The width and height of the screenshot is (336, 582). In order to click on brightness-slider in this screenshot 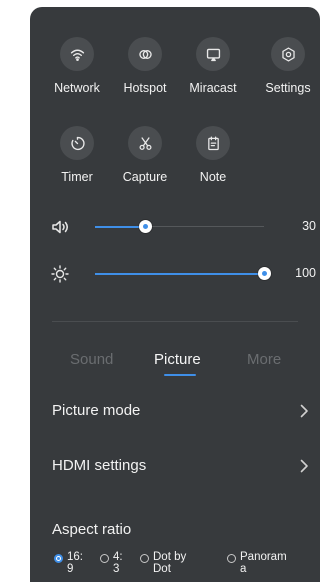, I will do `click(183, 273)`.